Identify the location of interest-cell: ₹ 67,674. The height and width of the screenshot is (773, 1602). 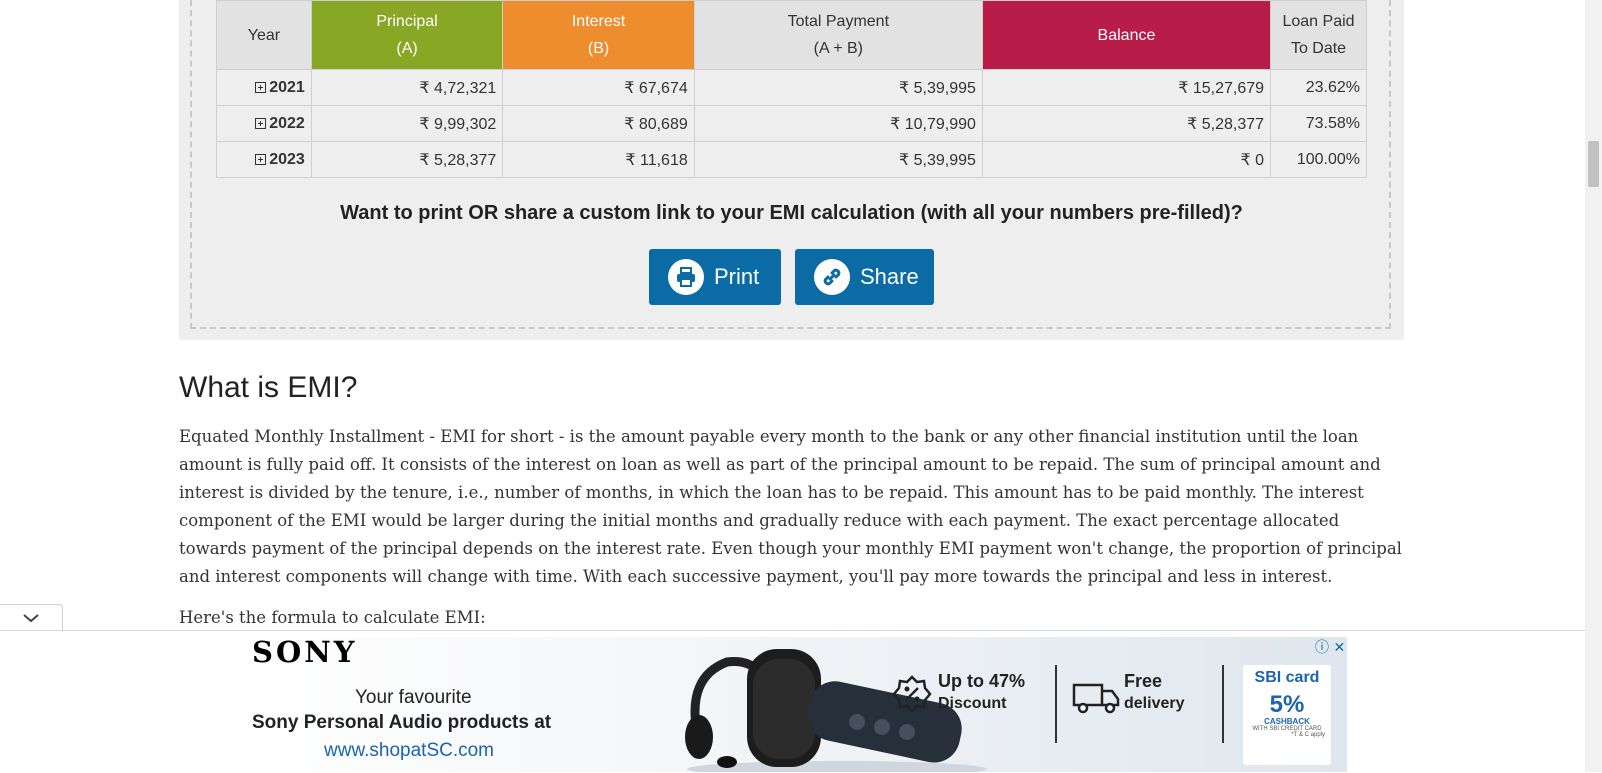
(598, 87).